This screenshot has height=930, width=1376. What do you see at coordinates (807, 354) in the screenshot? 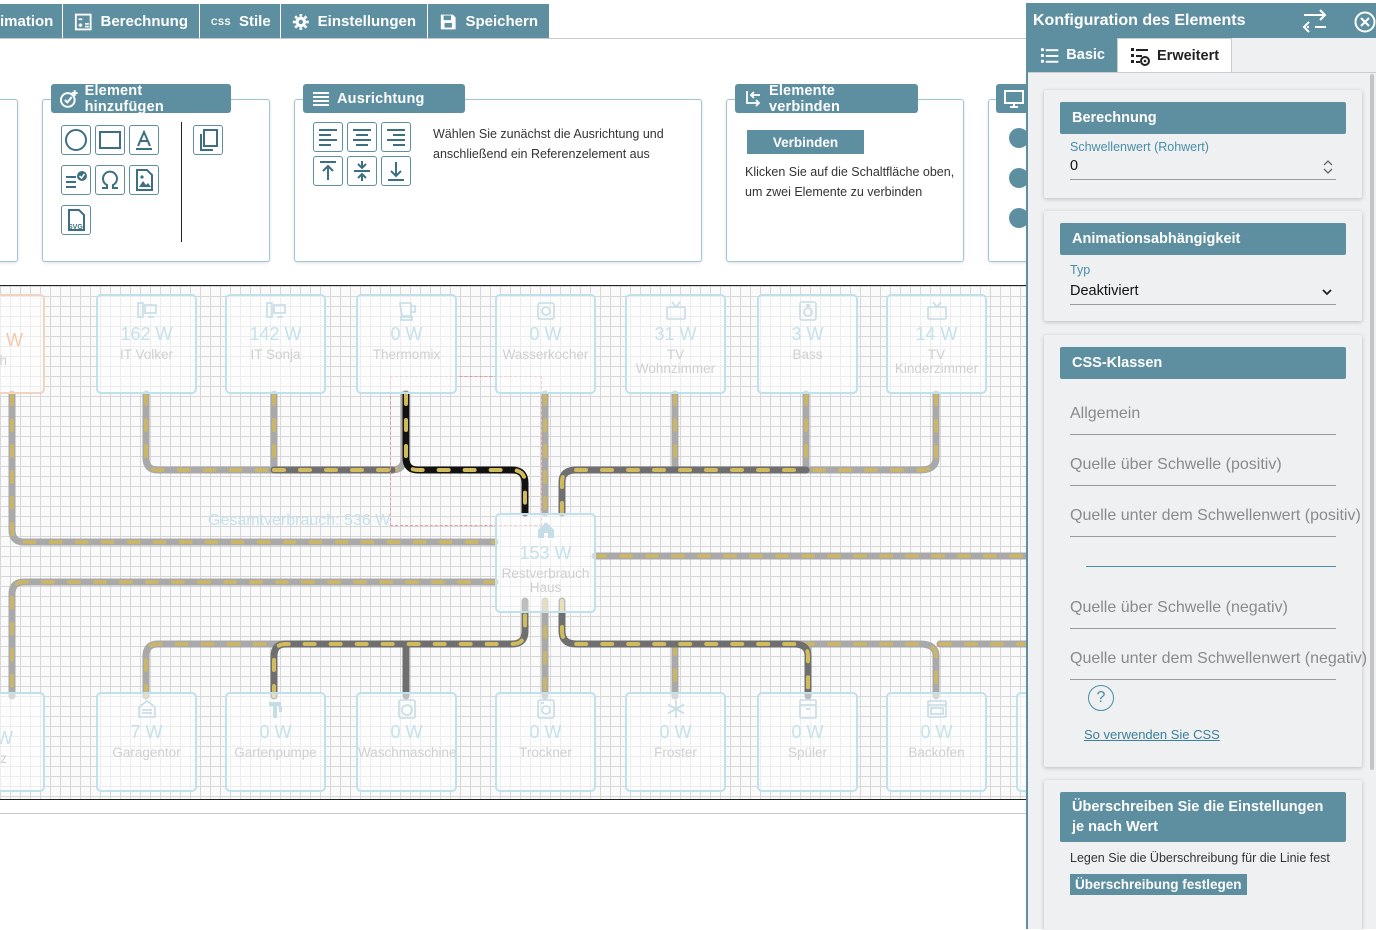
I see `device-name: Bass` at bounding box center [807, 354].